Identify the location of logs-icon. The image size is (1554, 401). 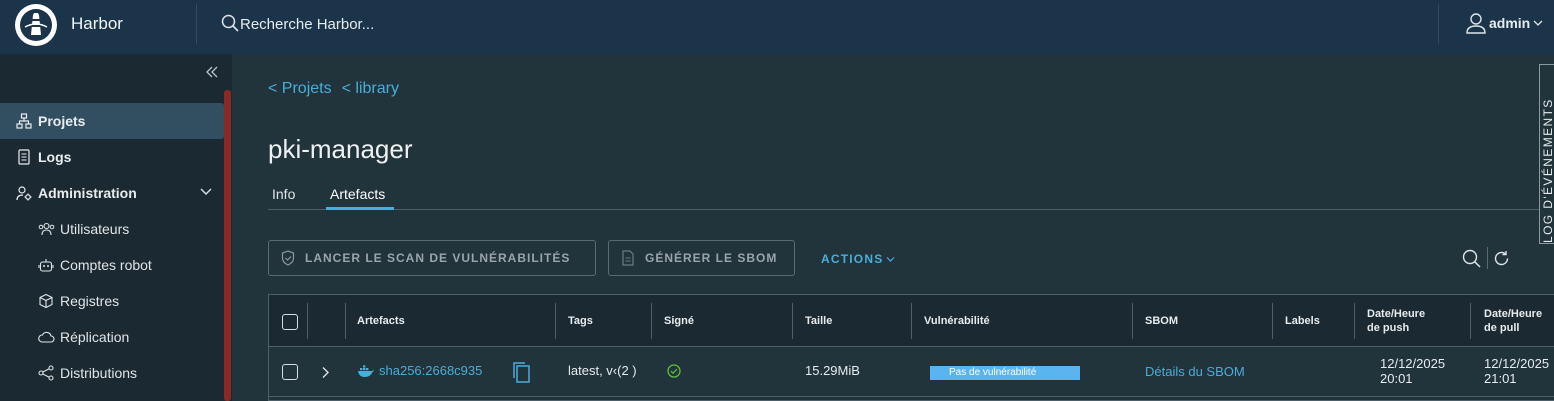
(24, 157).